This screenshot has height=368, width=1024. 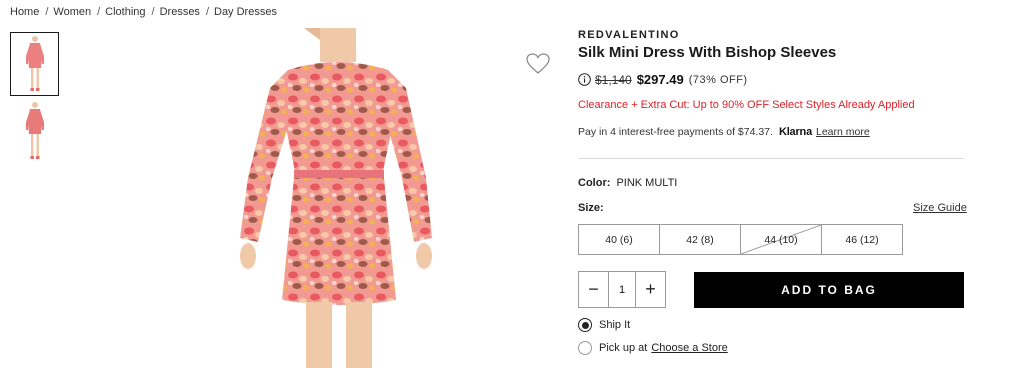 I want to click on size-options: 40 (6) 42 (8) 44 (10) 46 (12), so click(x=740, y=239).